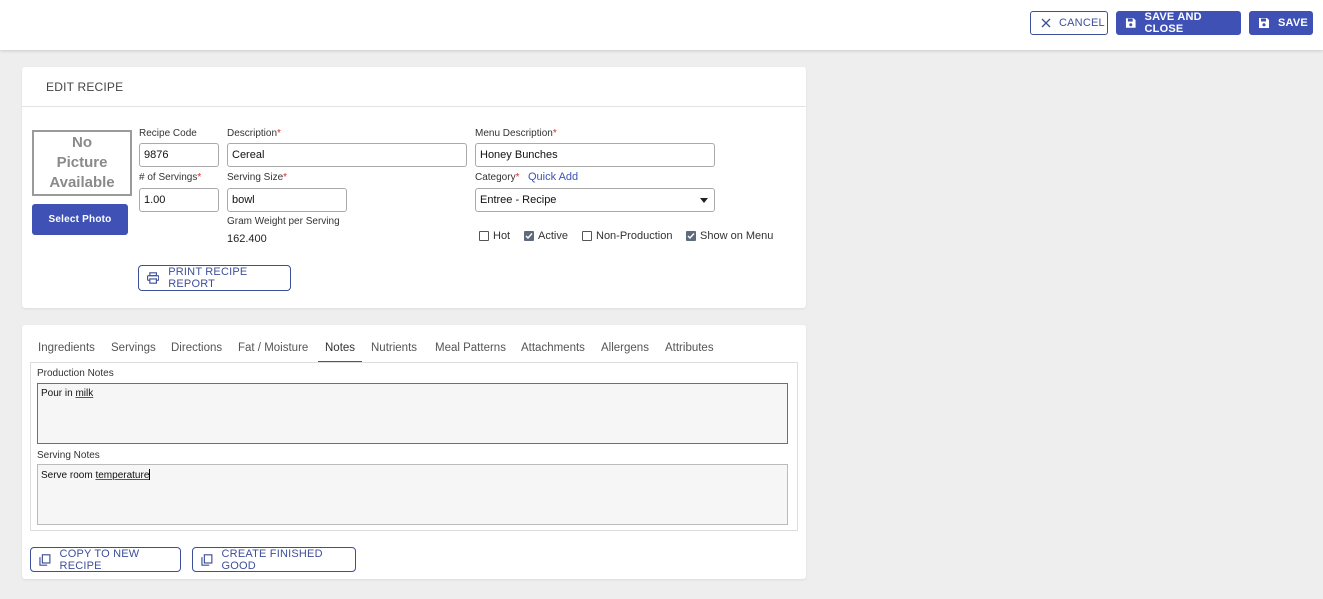  What do you see at coordinates (75, 373) in the screenshot?
I see `production-notes-label: Production Notes` at bounding box center [75, 373].